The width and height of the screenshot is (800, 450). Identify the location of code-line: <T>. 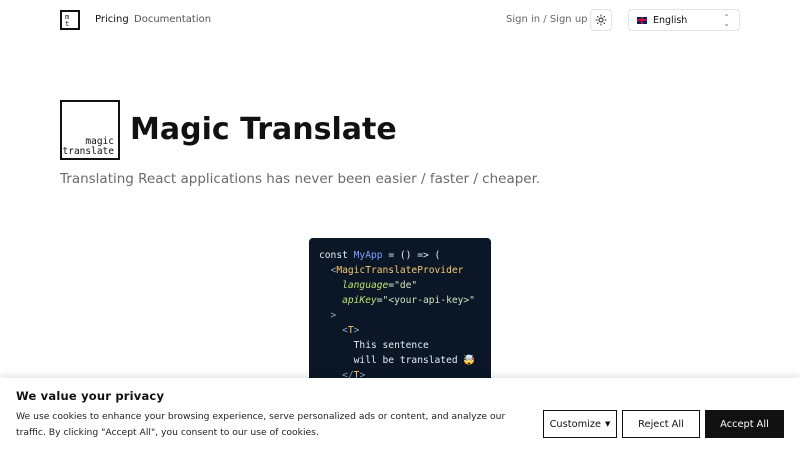
(405, 330).